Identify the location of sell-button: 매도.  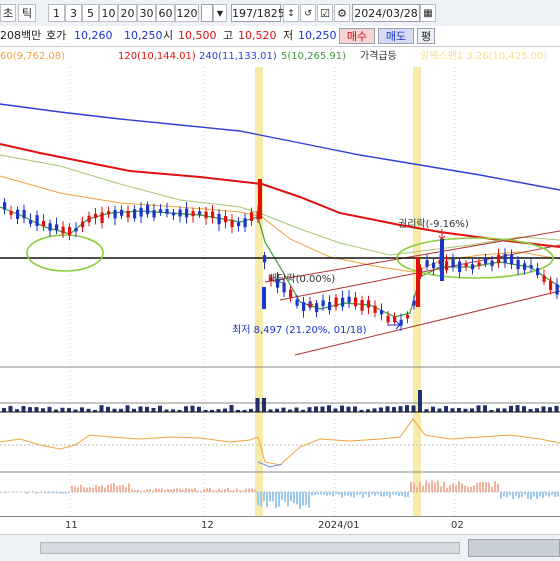
(396, 36).